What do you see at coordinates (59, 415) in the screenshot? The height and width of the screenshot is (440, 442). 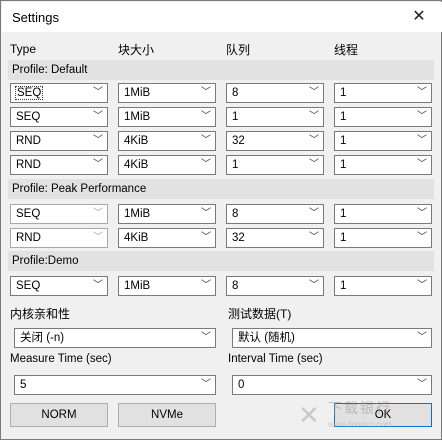 I see `norm-button: NORM` at bounding box center [59, 415].